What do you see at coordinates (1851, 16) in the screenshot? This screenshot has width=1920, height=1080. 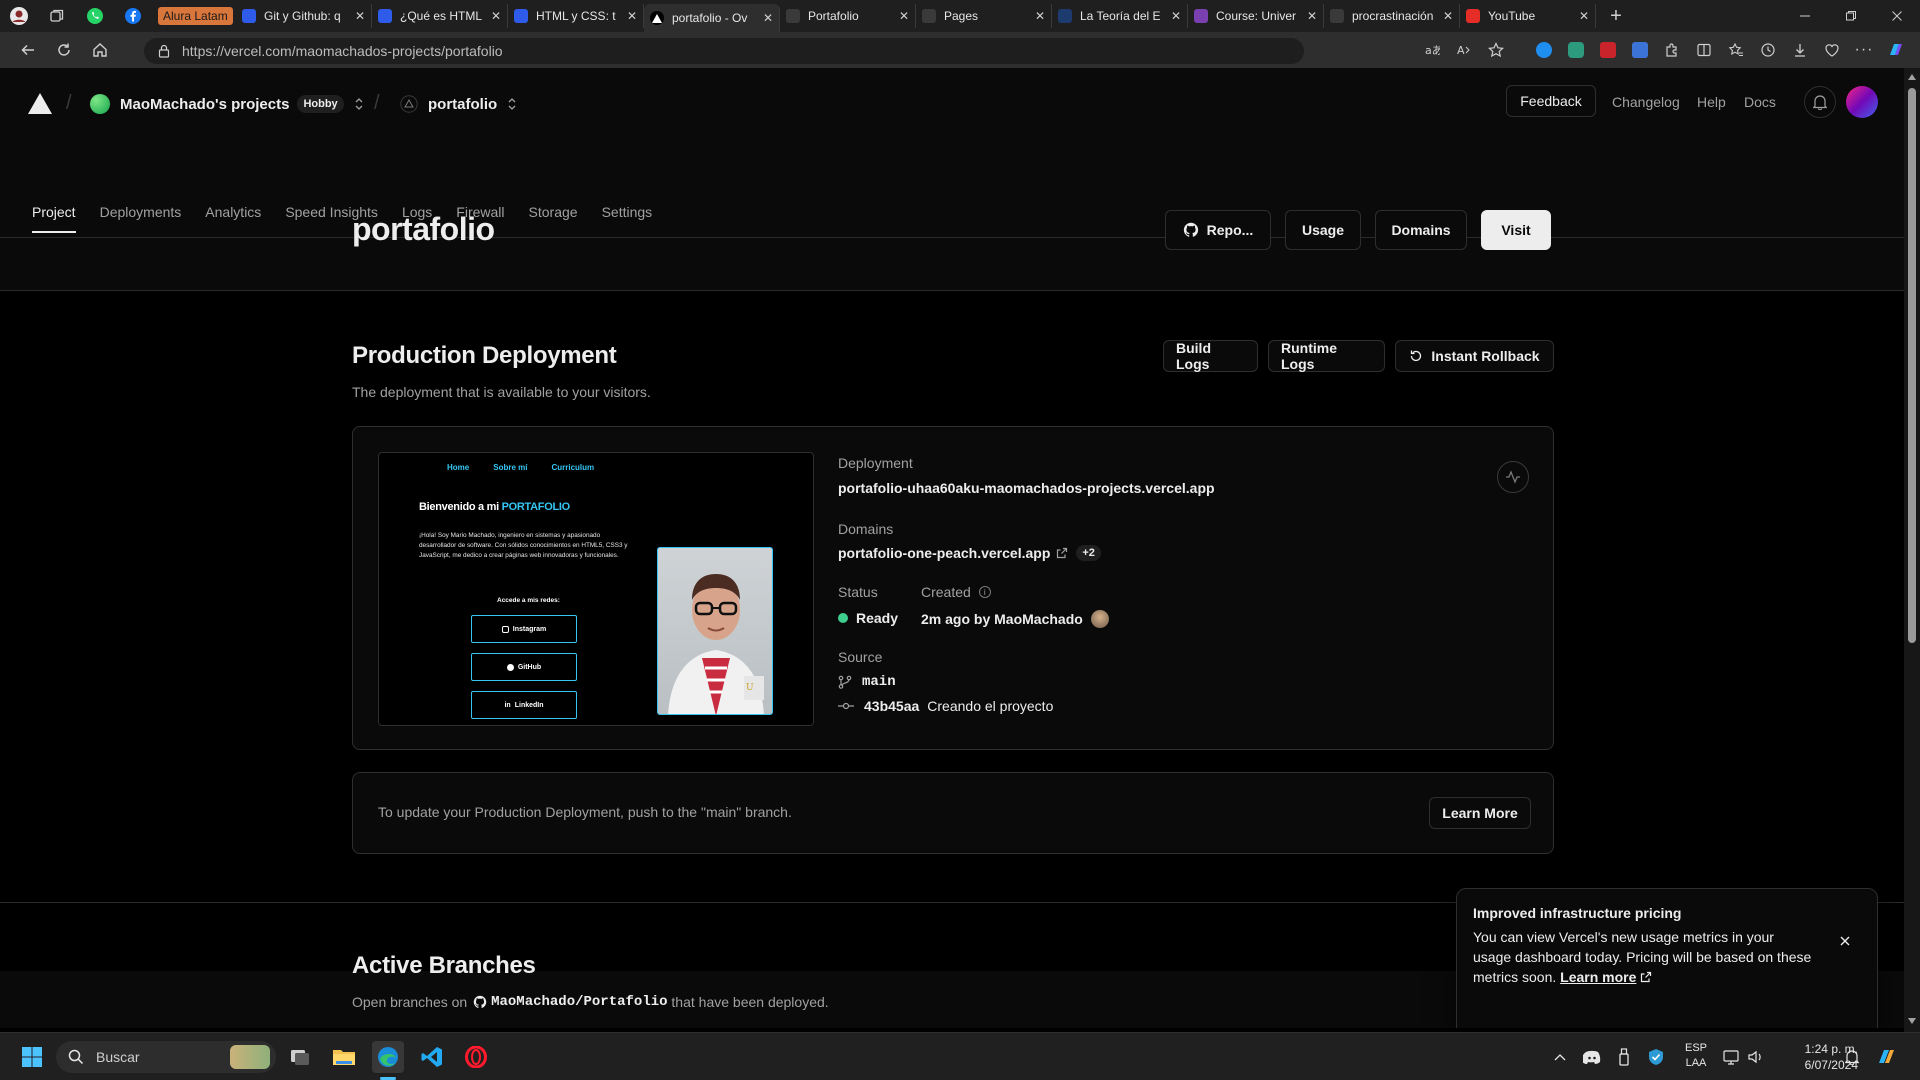 I see `restore-window-button` at bounding box center [1851, 16].